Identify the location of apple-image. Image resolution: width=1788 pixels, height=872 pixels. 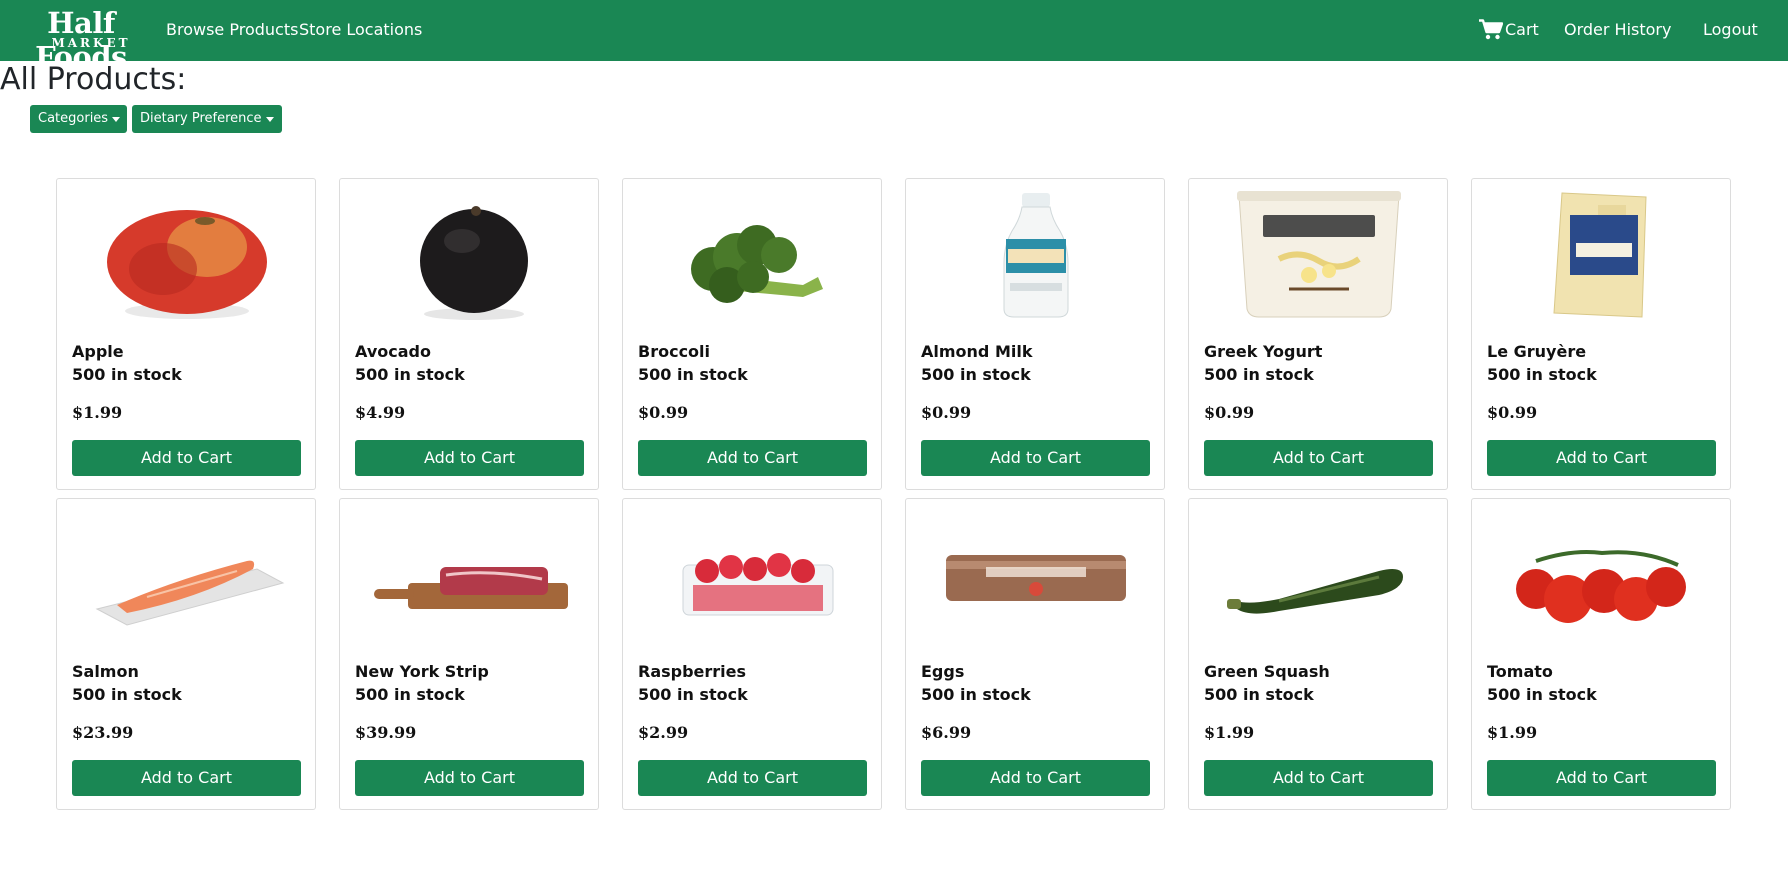
(187, 264).